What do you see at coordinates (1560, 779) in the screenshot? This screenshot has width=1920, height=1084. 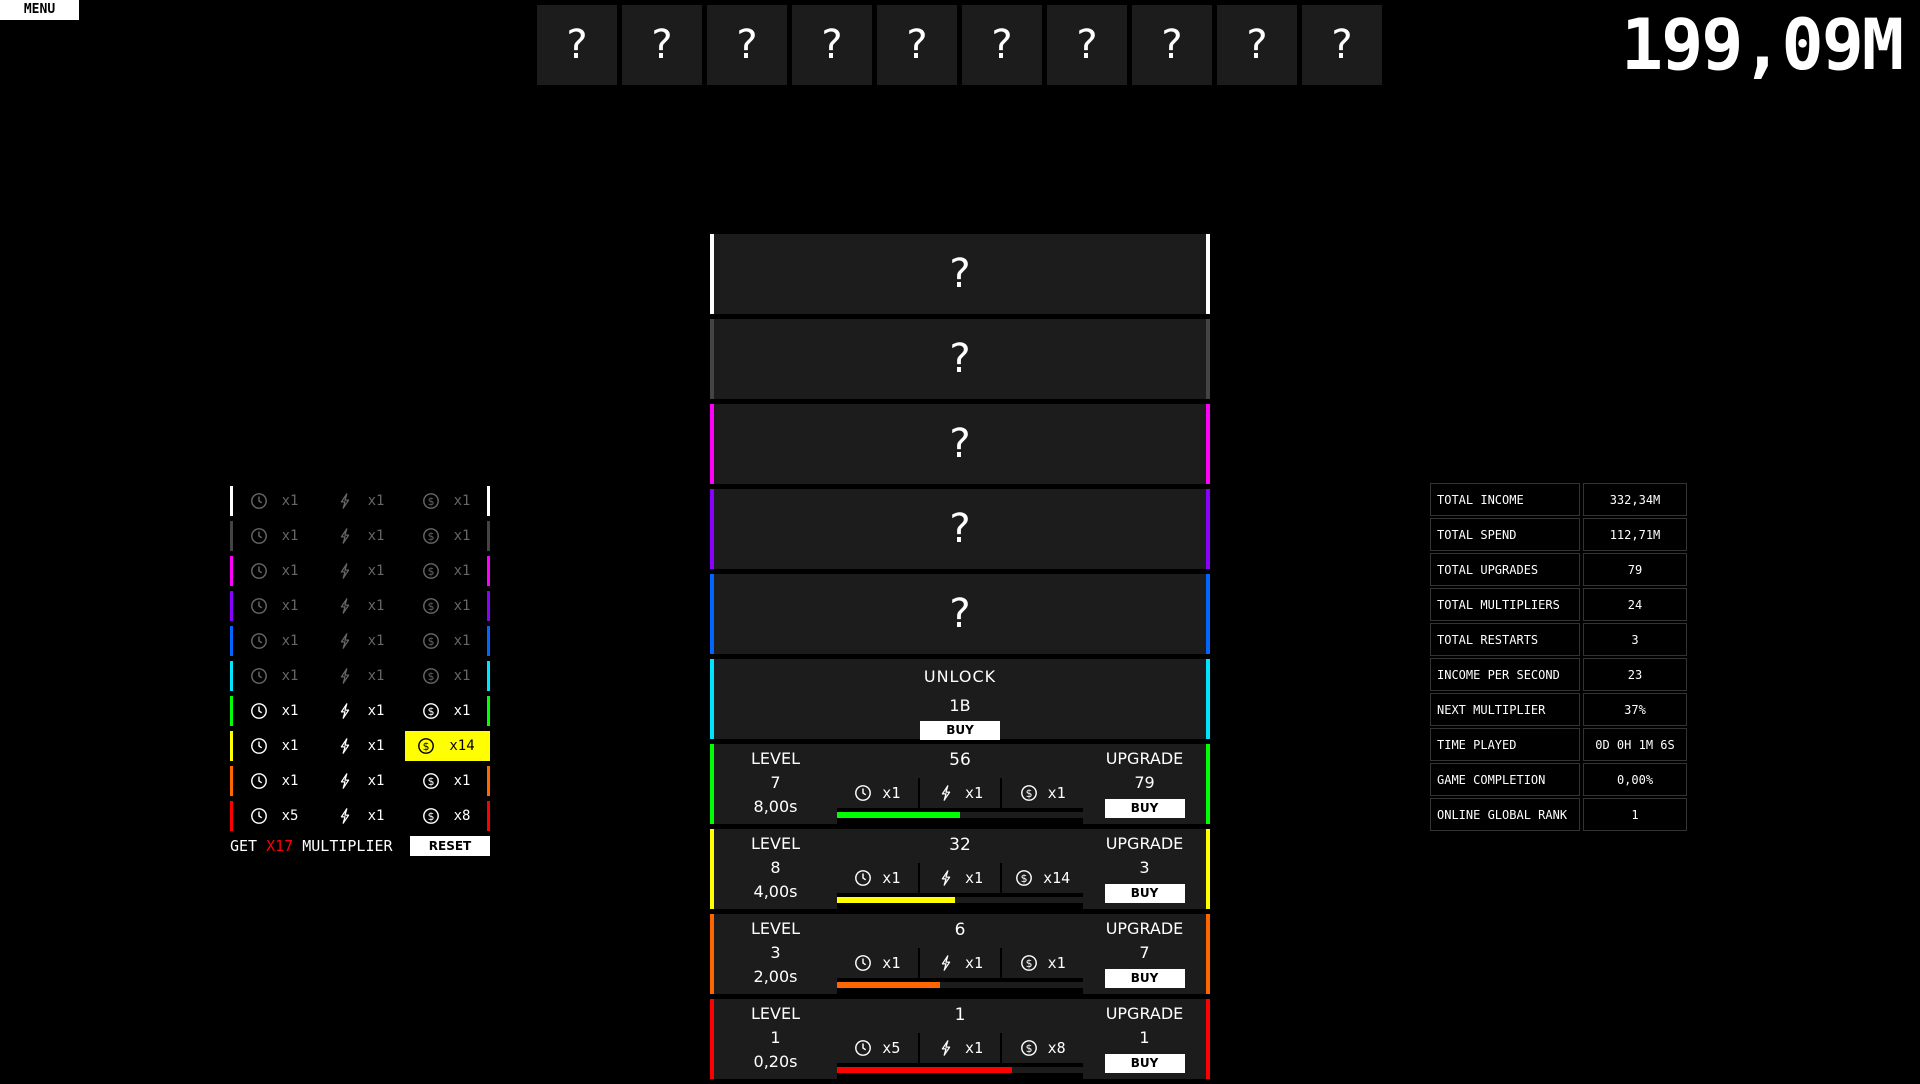 I see `stat-row: GAME COMPLETION 0,00%` at bounding box center [1560, 779].